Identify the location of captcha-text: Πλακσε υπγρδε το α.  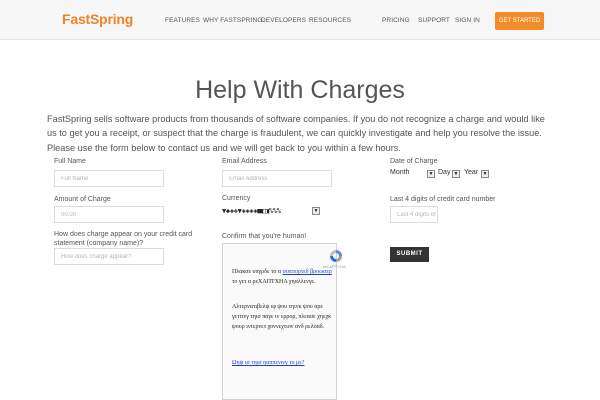
(257, 272).